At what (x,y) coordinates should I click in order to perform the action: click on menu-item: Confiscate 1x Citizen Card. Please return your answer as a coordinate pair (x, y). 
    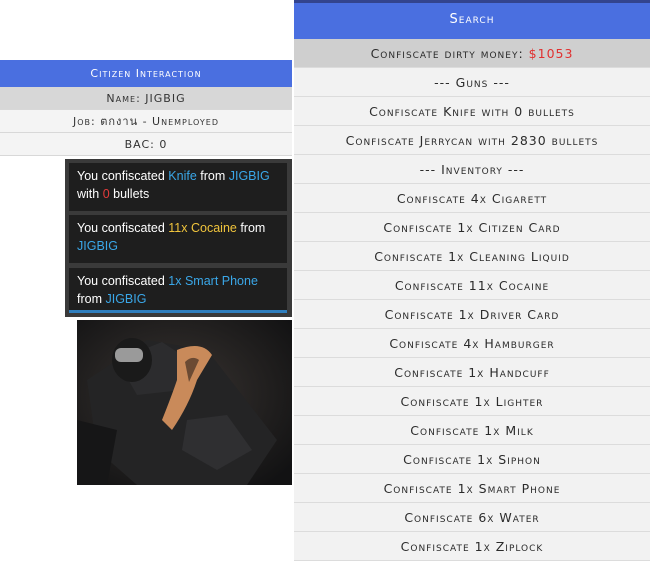
    Looking at the image, I should click on (472, 227).